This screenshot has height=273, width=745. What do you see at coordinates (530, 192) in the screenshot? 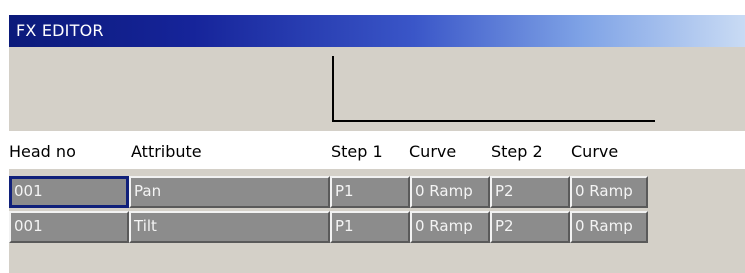
I see `cell-step-2-row-1: P2` at bounding box center [530, 192].